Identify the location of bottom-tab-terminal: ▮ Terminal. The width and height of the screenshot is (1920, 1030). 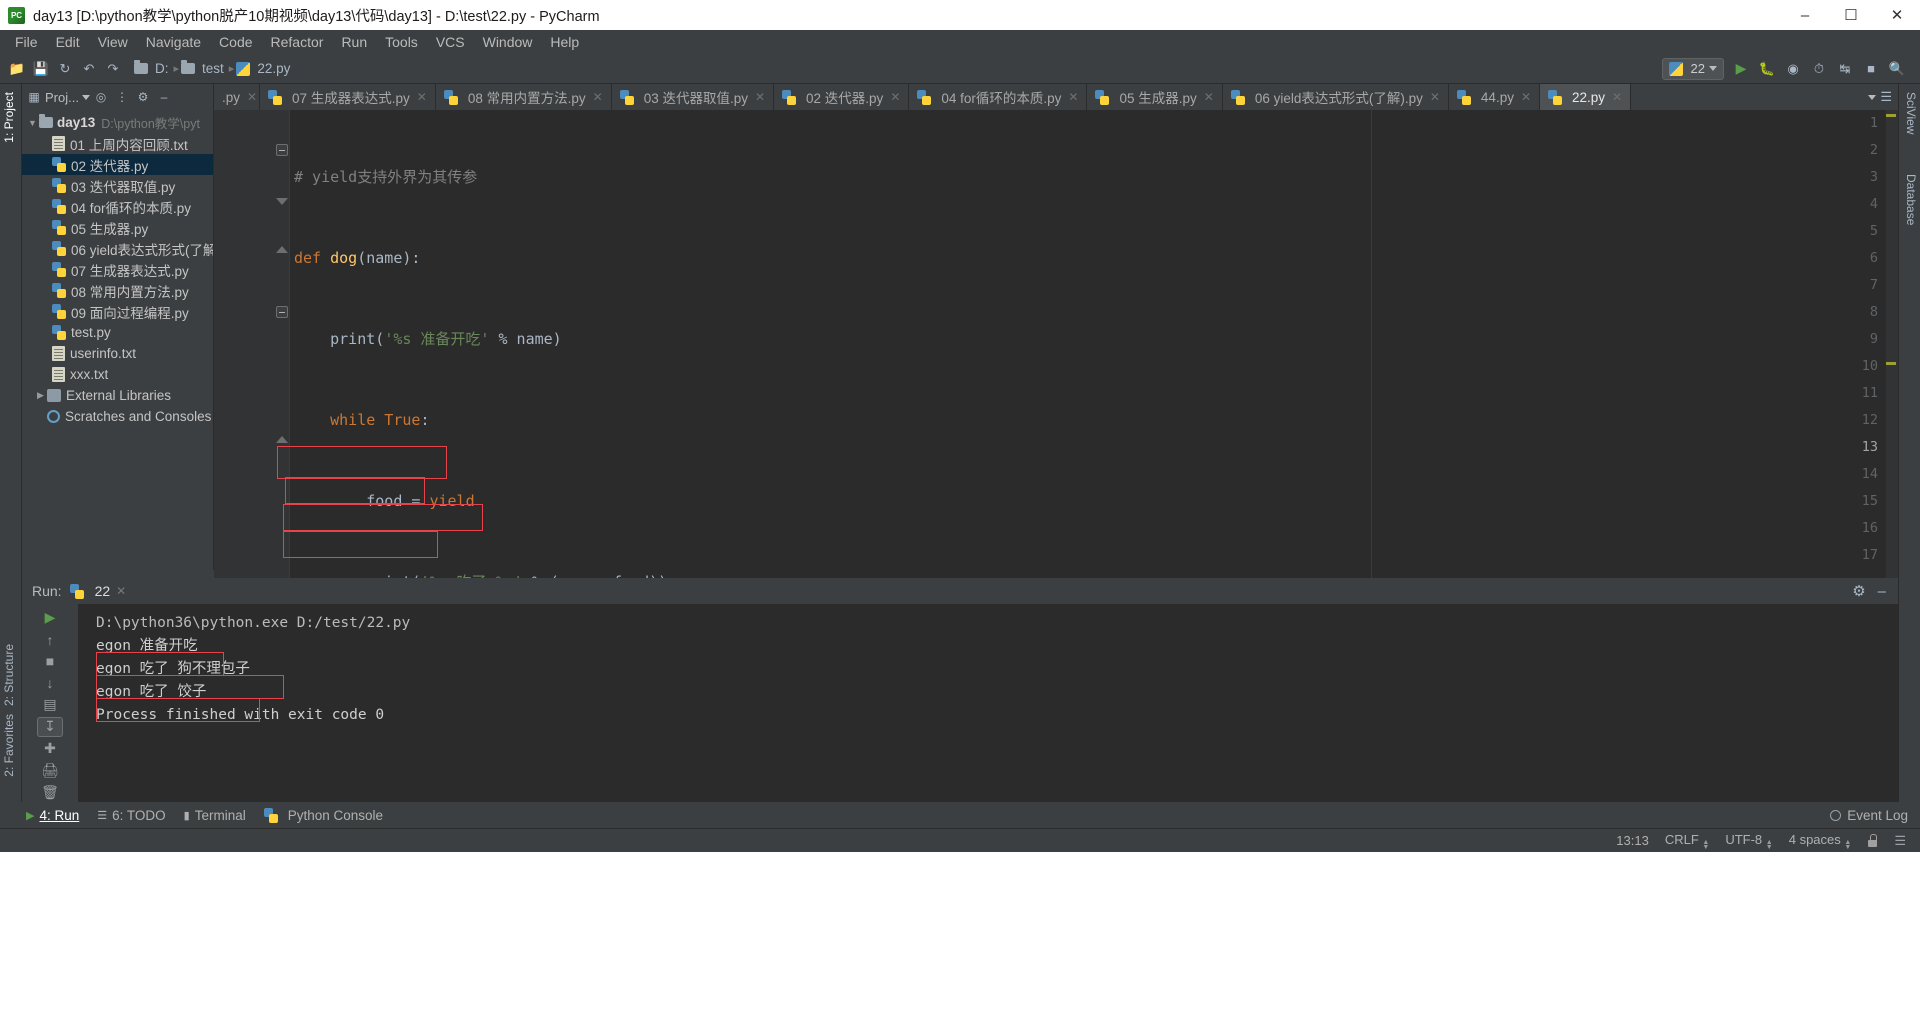
(215, 815).